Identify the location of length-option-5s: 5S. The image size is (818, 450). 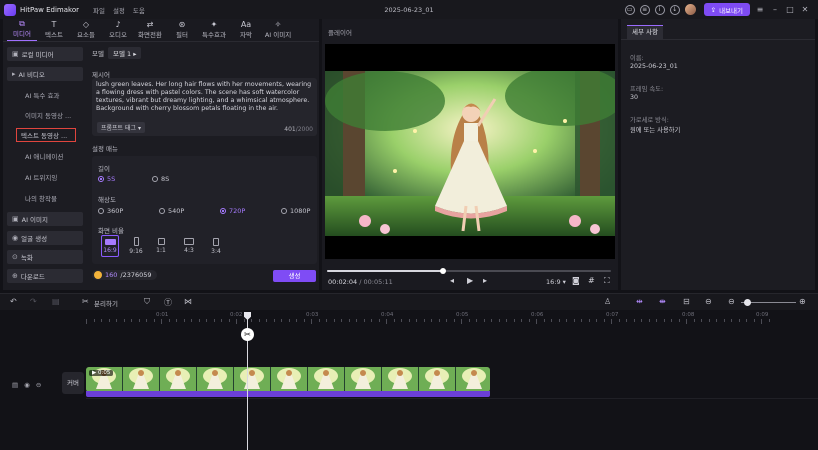
(106, 179).